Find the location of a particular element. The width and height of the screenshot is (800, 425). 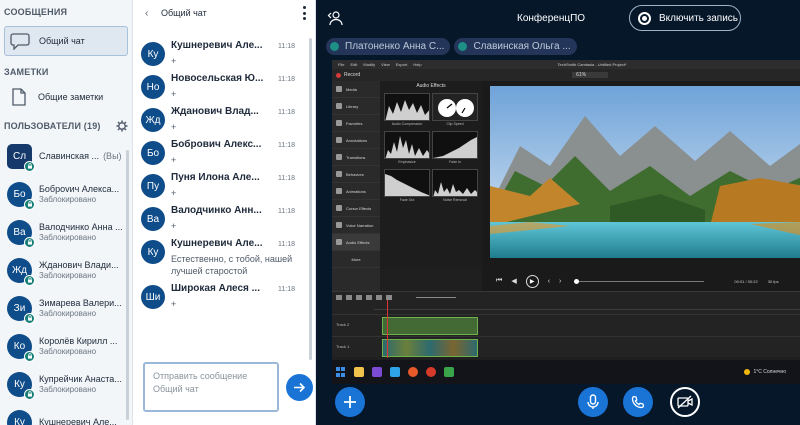

sidebar-item-label: Общий чат is located at coordinates (62, 41).